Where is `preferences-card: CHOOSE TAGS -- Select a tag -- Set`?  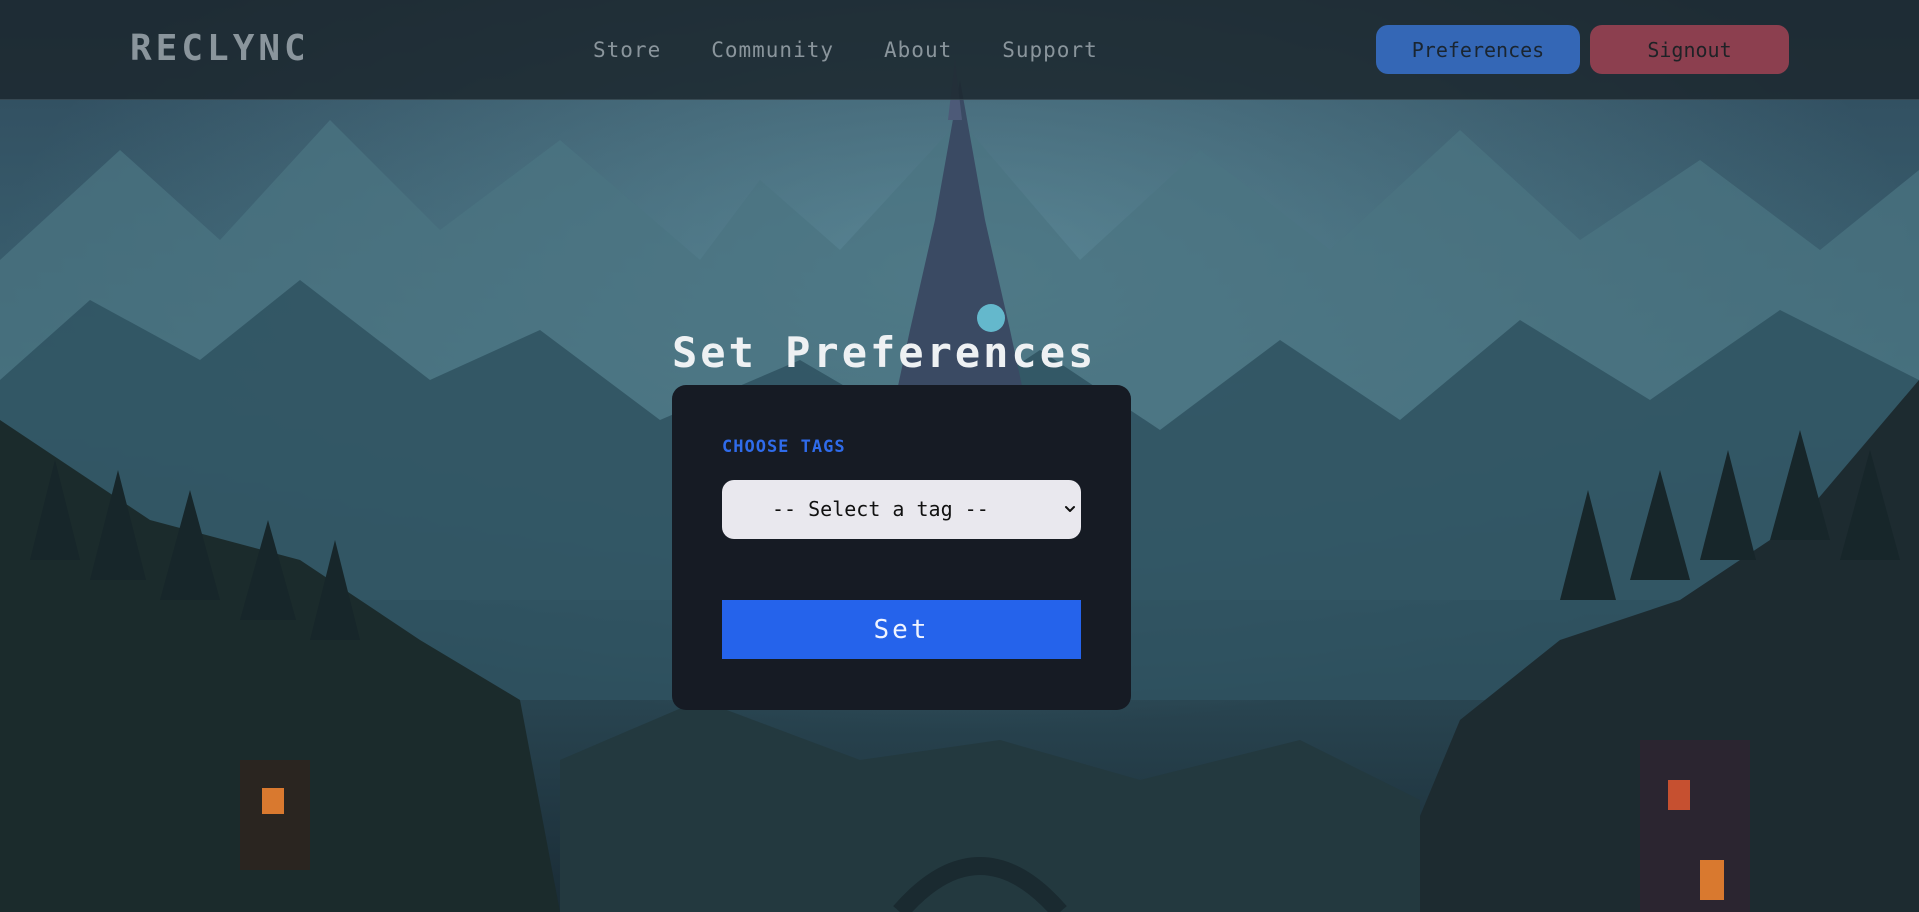 preferences-card: CHOOSE TAGS -- Select a tag -- Set is located at coordinates (901, 547).